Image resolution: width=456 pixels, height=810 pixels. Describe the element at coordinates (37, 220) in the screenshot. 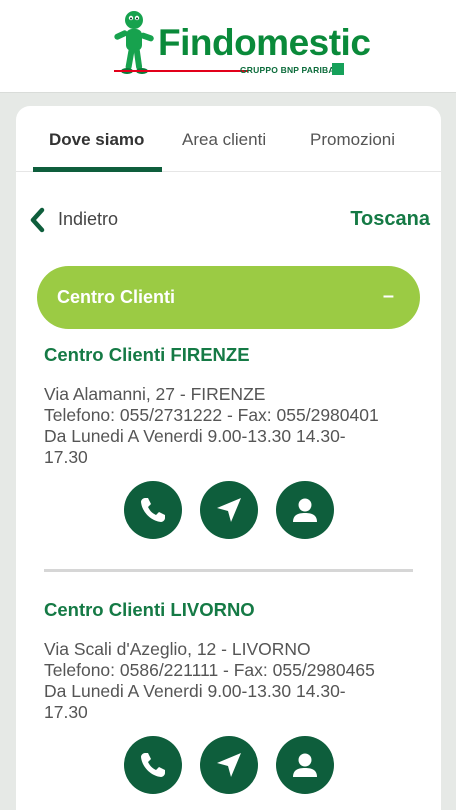

I see `chevron-left-icon` at that location.